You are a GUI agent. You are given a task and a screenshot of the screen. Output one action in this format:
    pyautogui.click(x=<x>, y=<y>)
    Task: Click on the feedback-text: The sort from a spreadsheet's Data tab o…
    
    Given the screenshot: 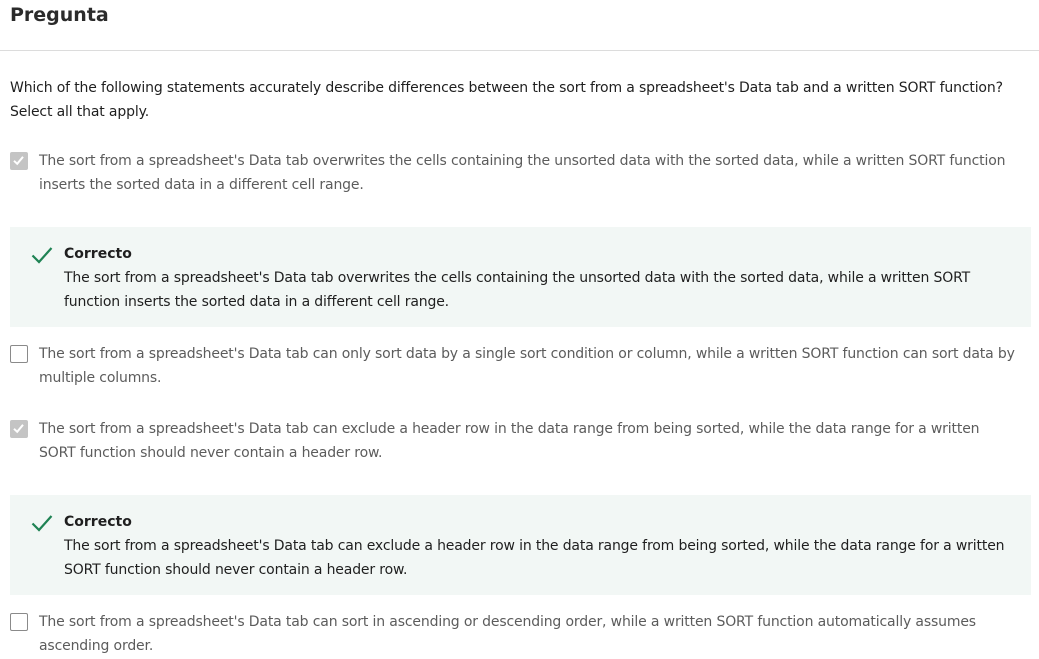 What is the action you would take?
    pyautogui.click(x=517, y=290)
    